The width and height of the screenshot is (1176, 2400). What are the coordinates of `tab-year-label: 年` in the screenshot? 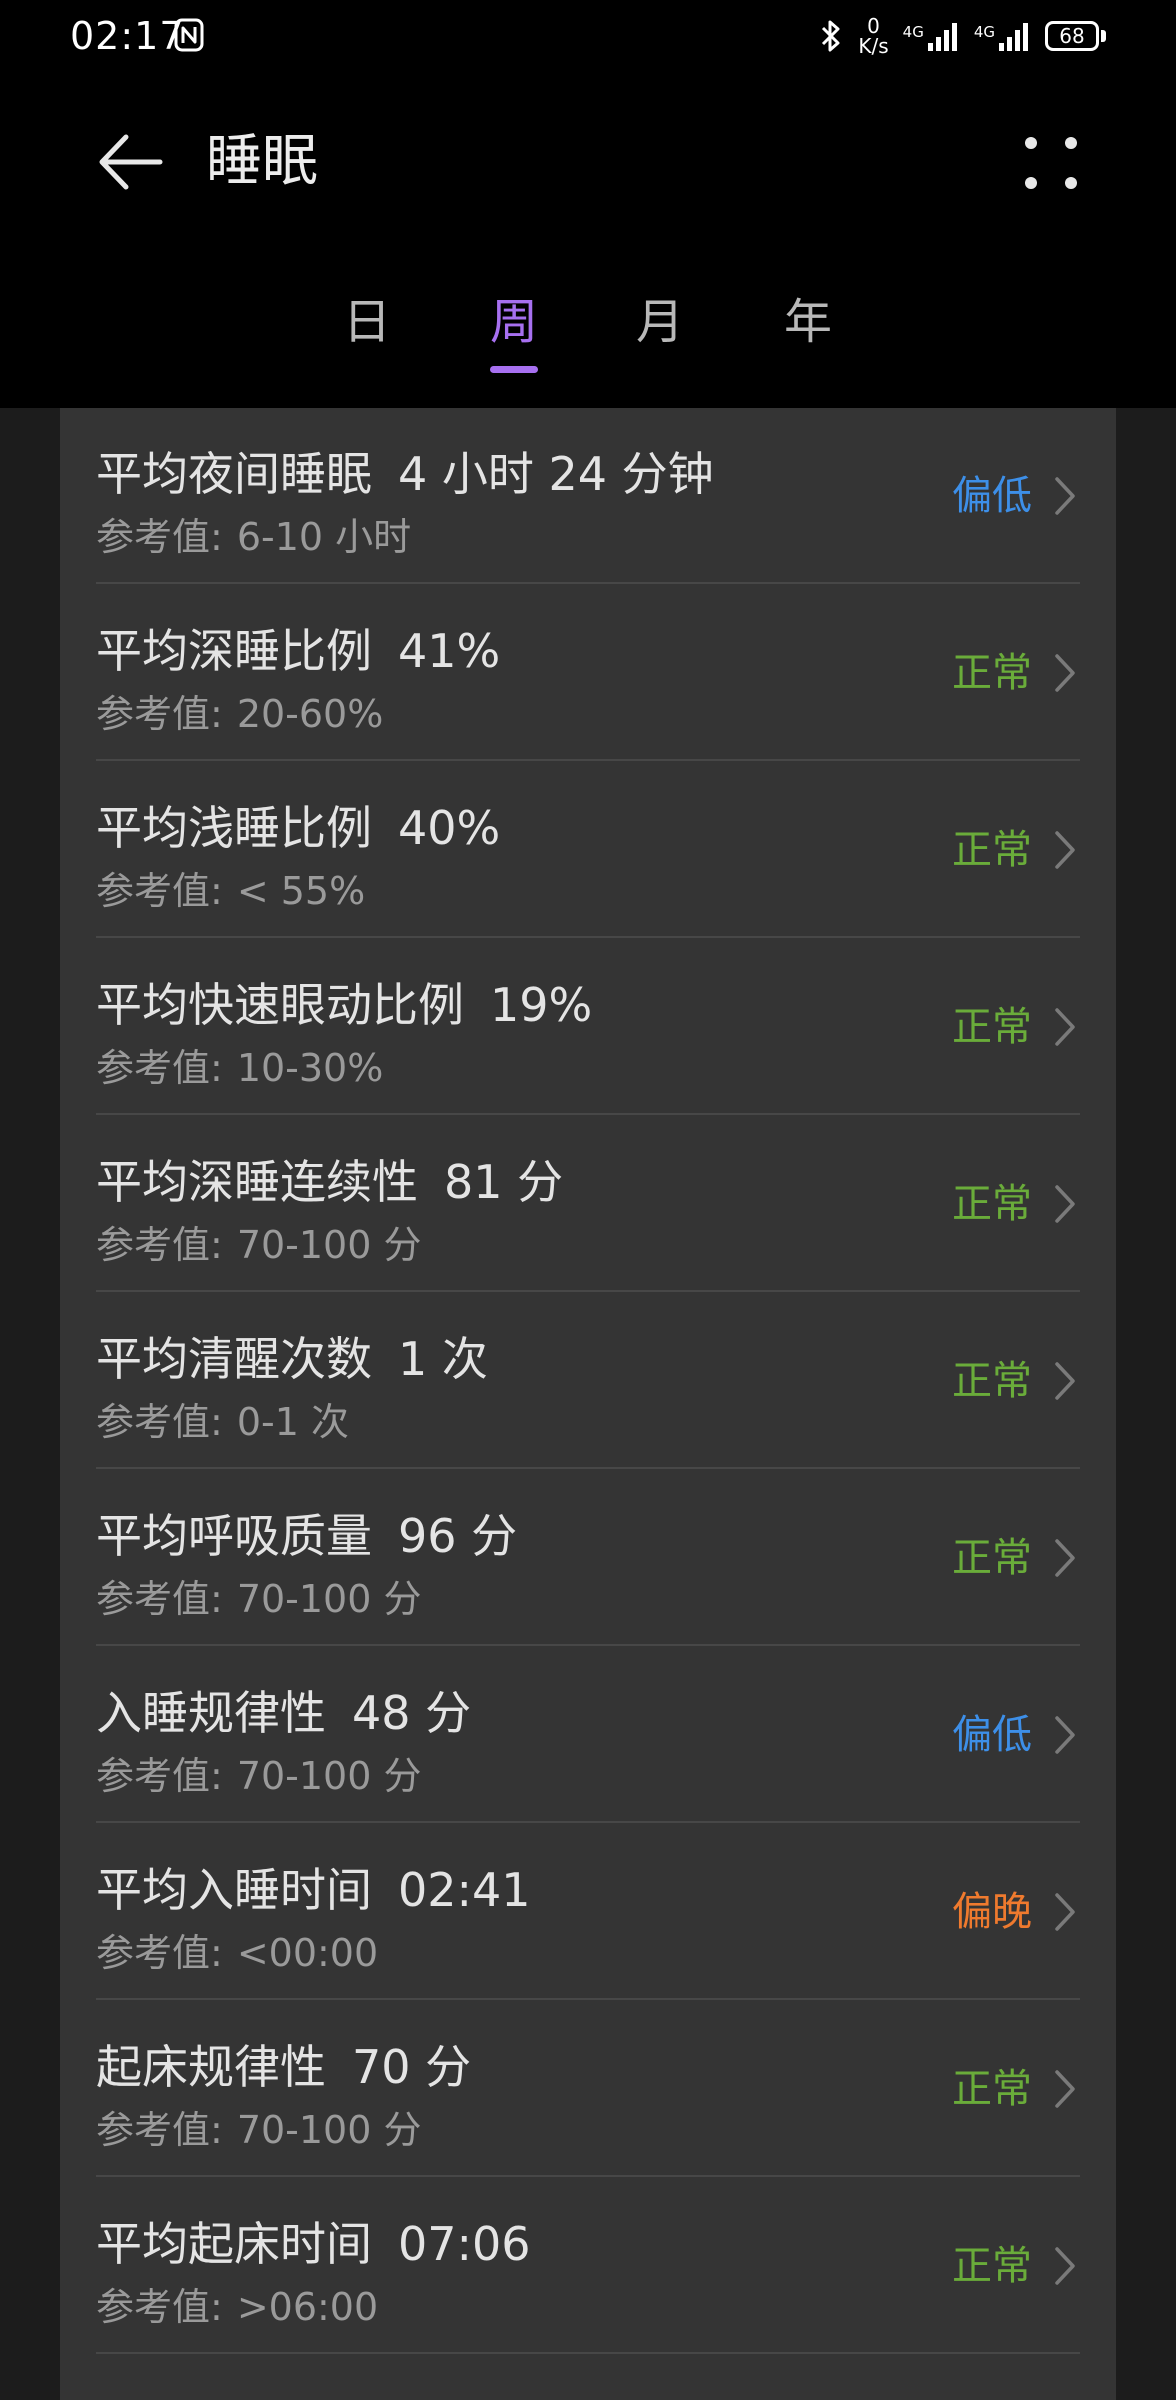 It's located at (807, 322).